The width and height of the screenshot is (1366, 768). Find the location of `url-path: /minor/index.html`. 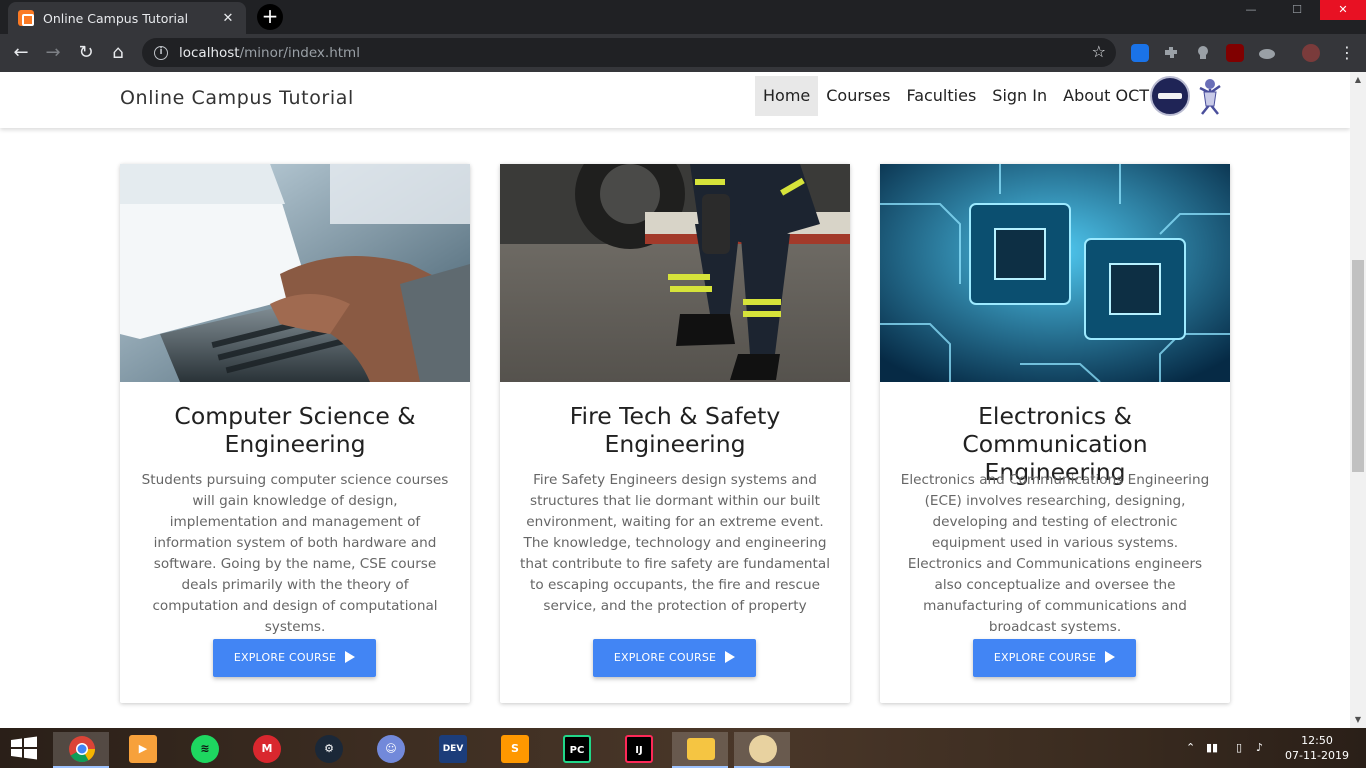

url-path: /minor/index.html is located at coordinates (299, 52).